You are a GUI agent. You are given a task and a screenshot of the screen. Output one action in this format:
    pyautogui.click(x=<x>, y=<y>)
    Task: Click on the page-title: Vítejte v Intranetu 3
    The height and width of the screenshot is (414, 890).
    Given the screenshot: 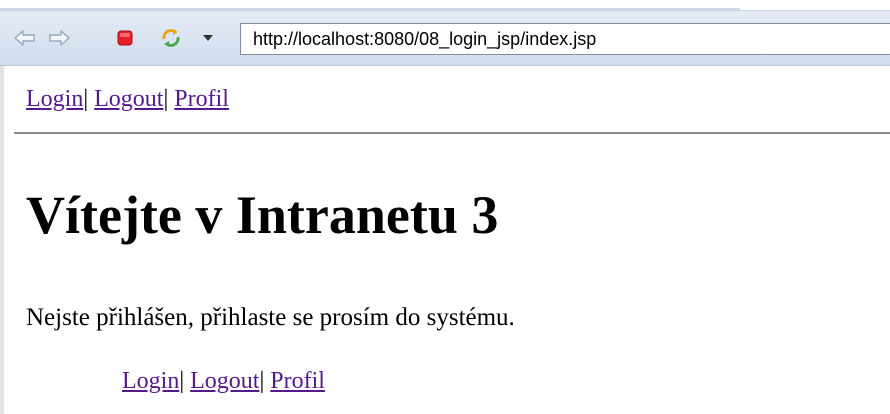 What is the action you would take?
    pyautogui.click(x=262, y=215)
    